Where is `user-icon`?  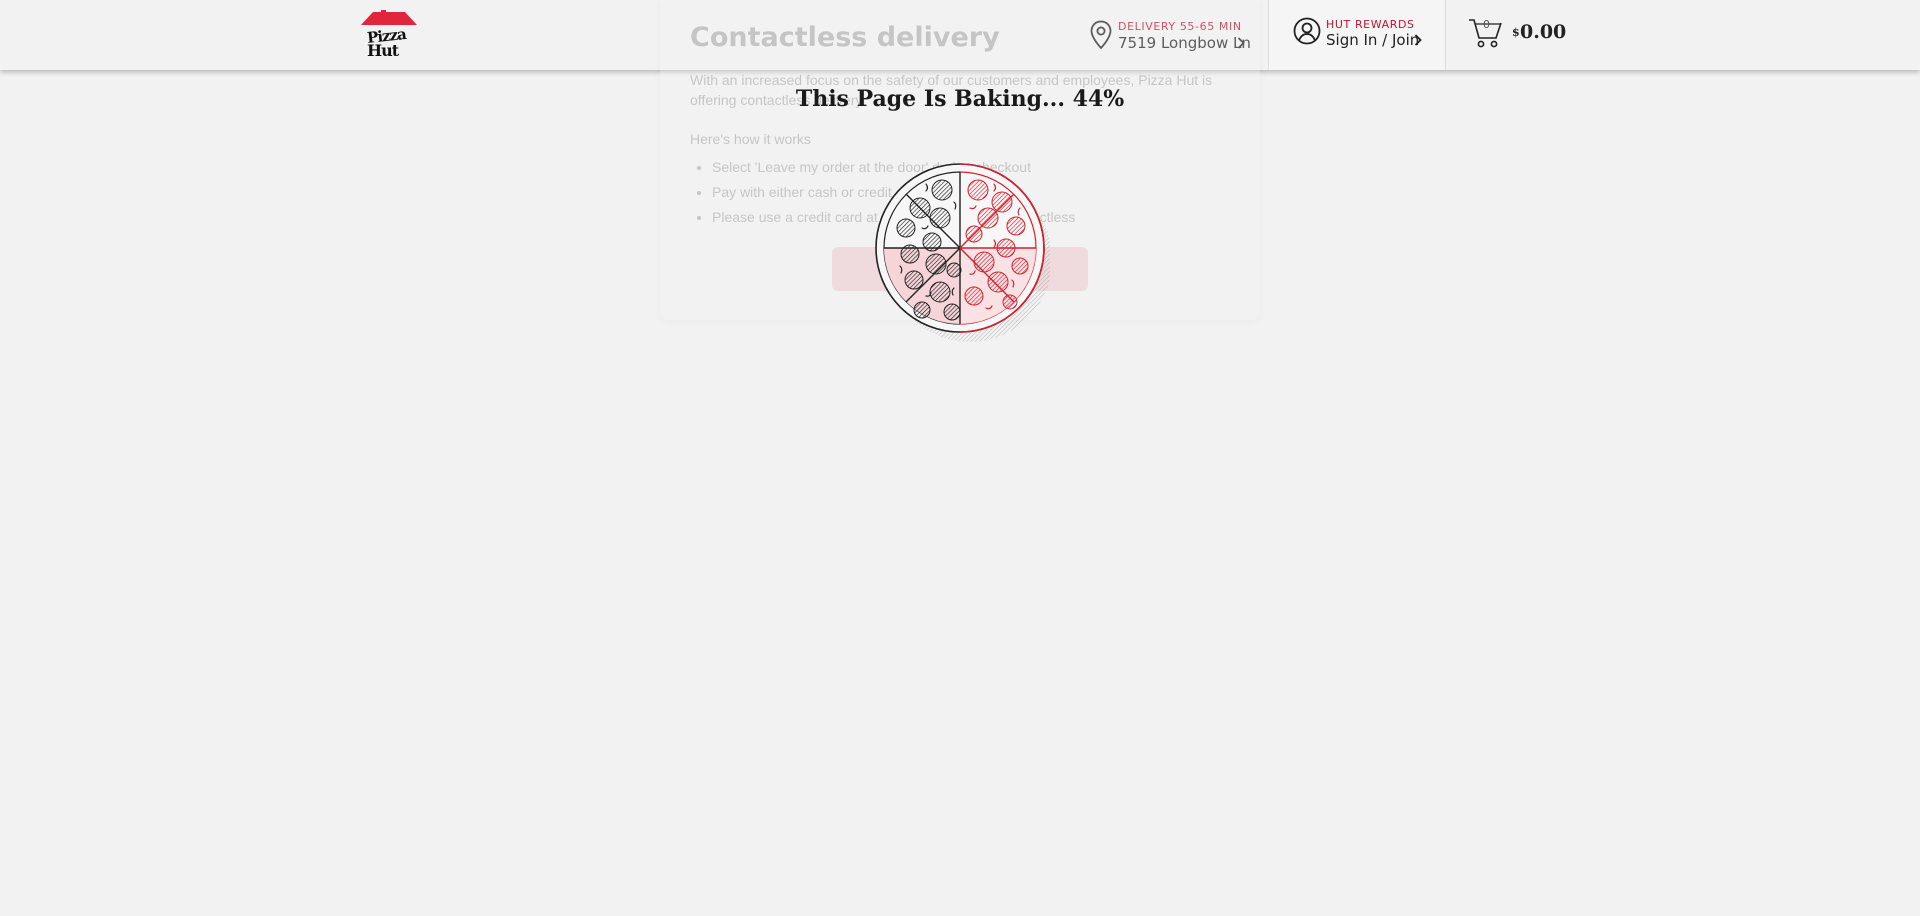 user-icon is located at coordinates (1307, 31).